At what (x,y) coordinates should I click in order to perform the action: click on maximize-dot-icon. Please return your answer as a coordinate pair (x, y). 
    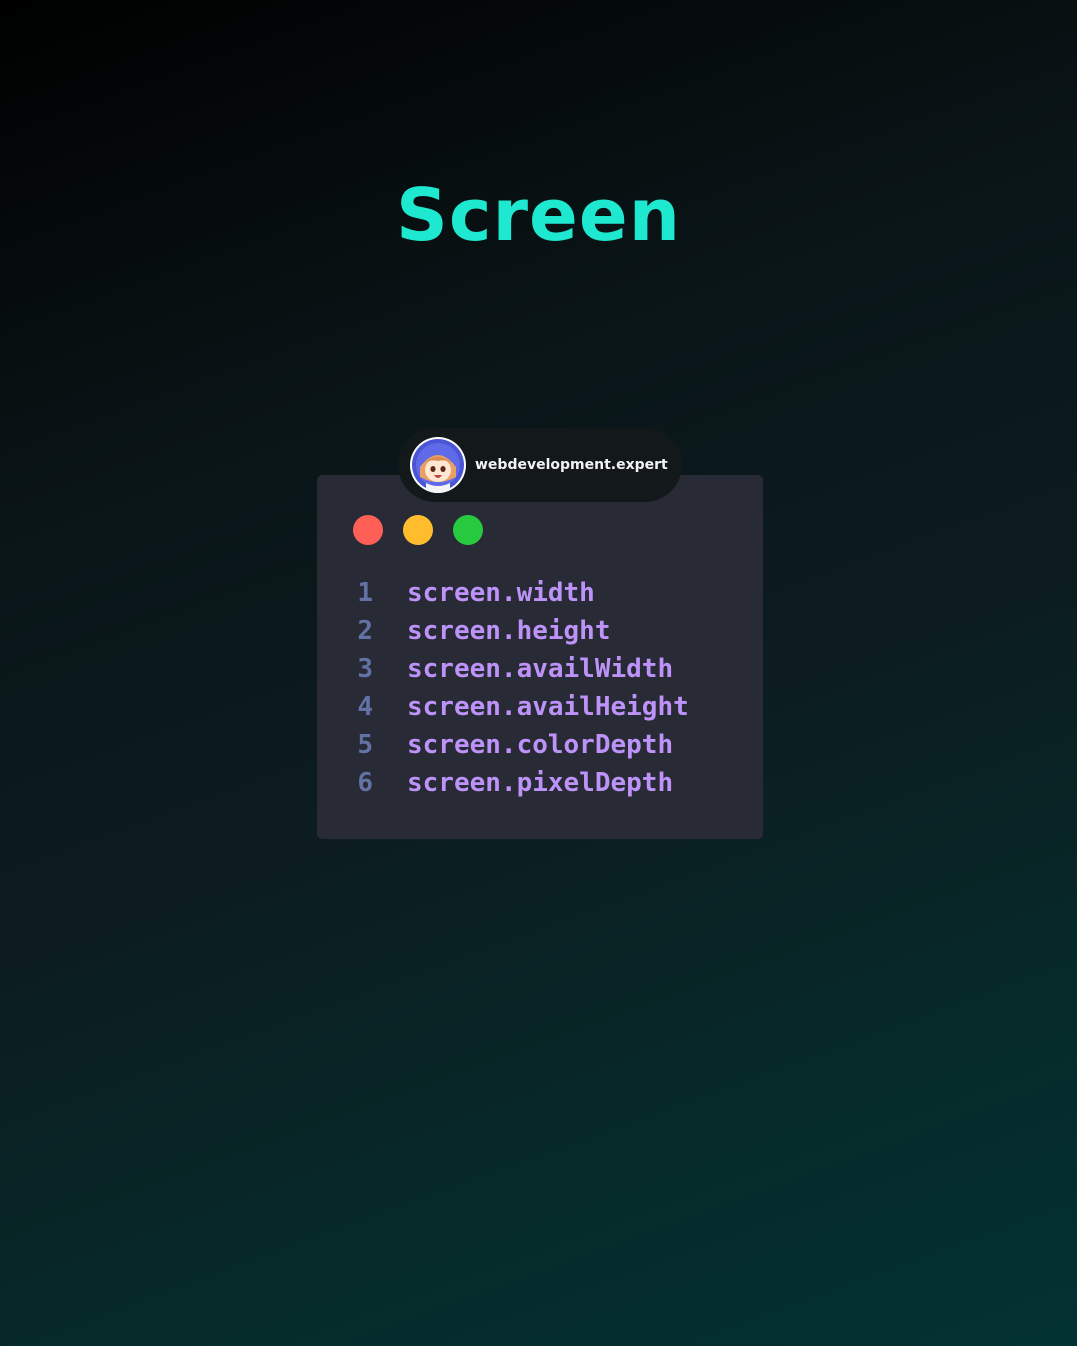
    Looking at the image, I should click on (468, 530).